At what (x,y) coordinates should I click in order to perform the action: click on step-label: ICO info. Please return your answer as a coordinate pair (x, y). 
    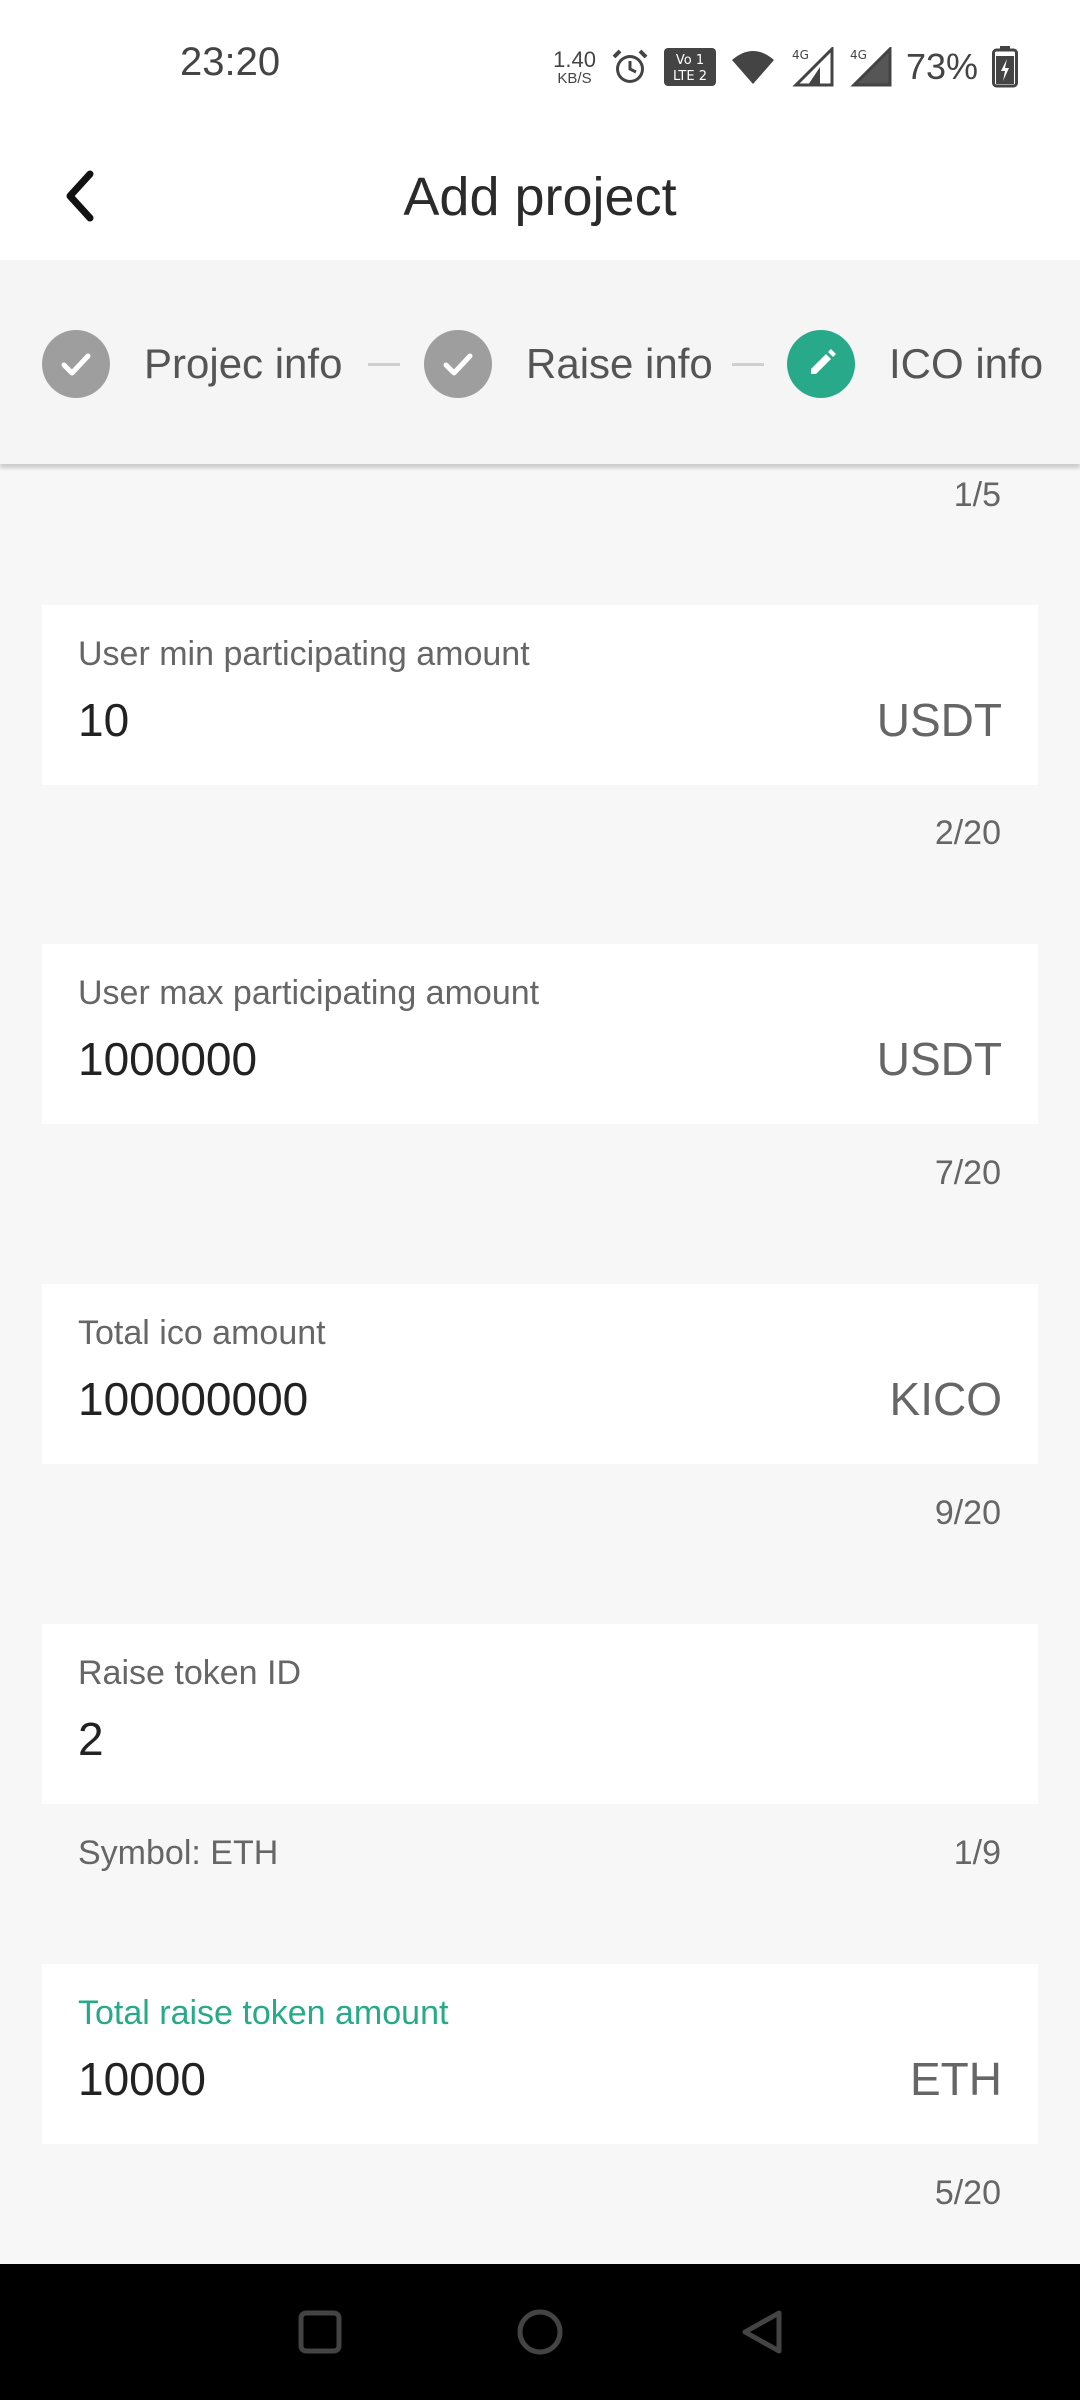
    Looking at the image, I should click on (966, 363).